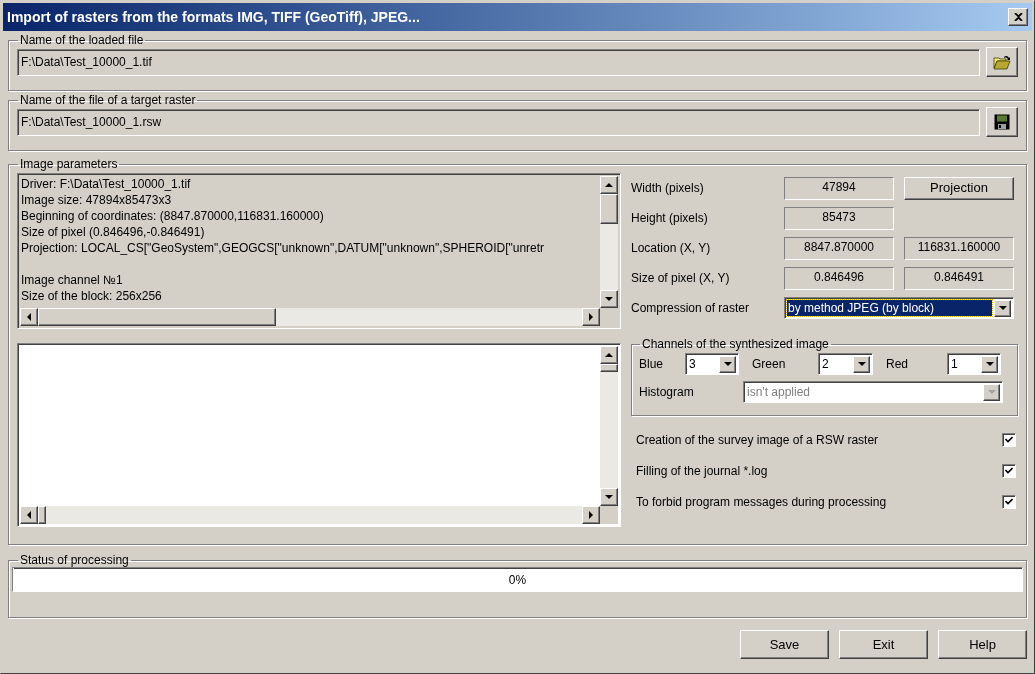 The image size is (1035, 674). I want to click on dropdown: by method JPEG (by block), so click(899, 308).